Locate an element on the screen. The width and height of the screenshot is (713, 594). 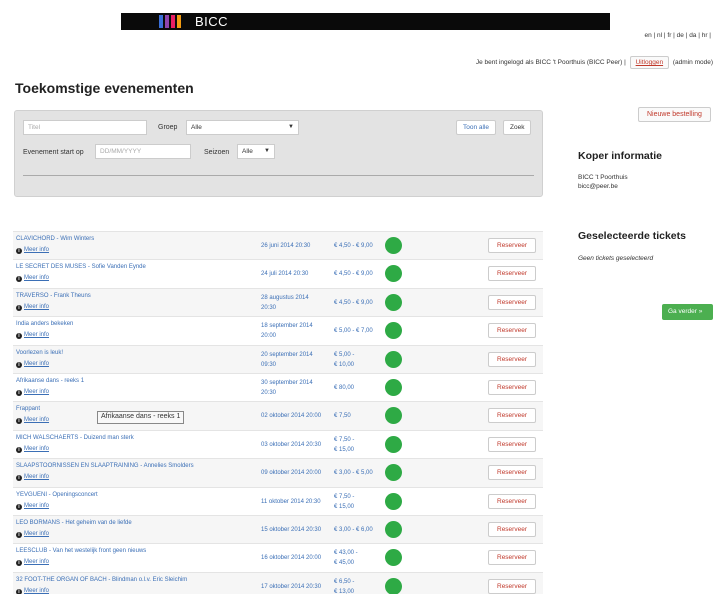
event-date: 26 juni 2014 20:30 is located at coordinates (297, 246).